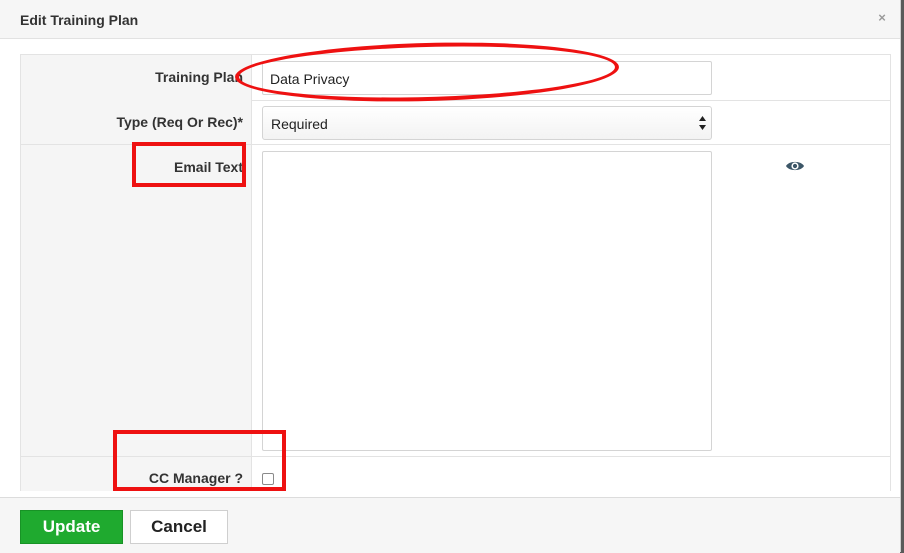  I want to click on modal-footer: Update Cancel, so click(450, 525).